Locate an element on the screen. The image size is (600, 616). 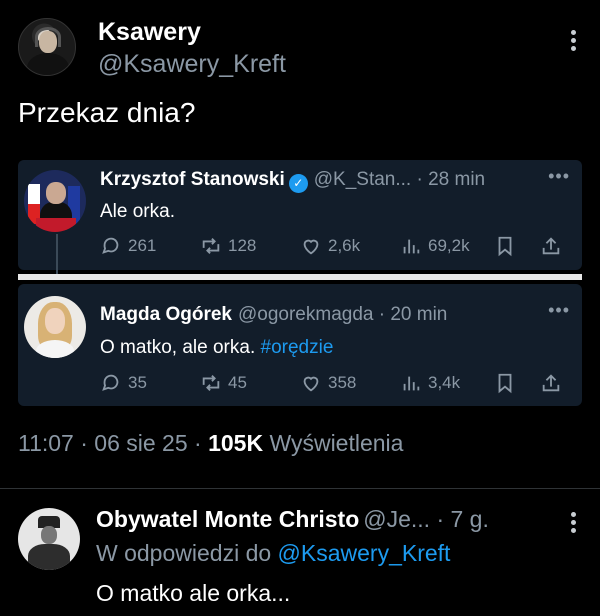
quote-1-header: Krzysztof Stanowski ✓ @K_Stan... · 28 min is located at coordinates (292, 181).